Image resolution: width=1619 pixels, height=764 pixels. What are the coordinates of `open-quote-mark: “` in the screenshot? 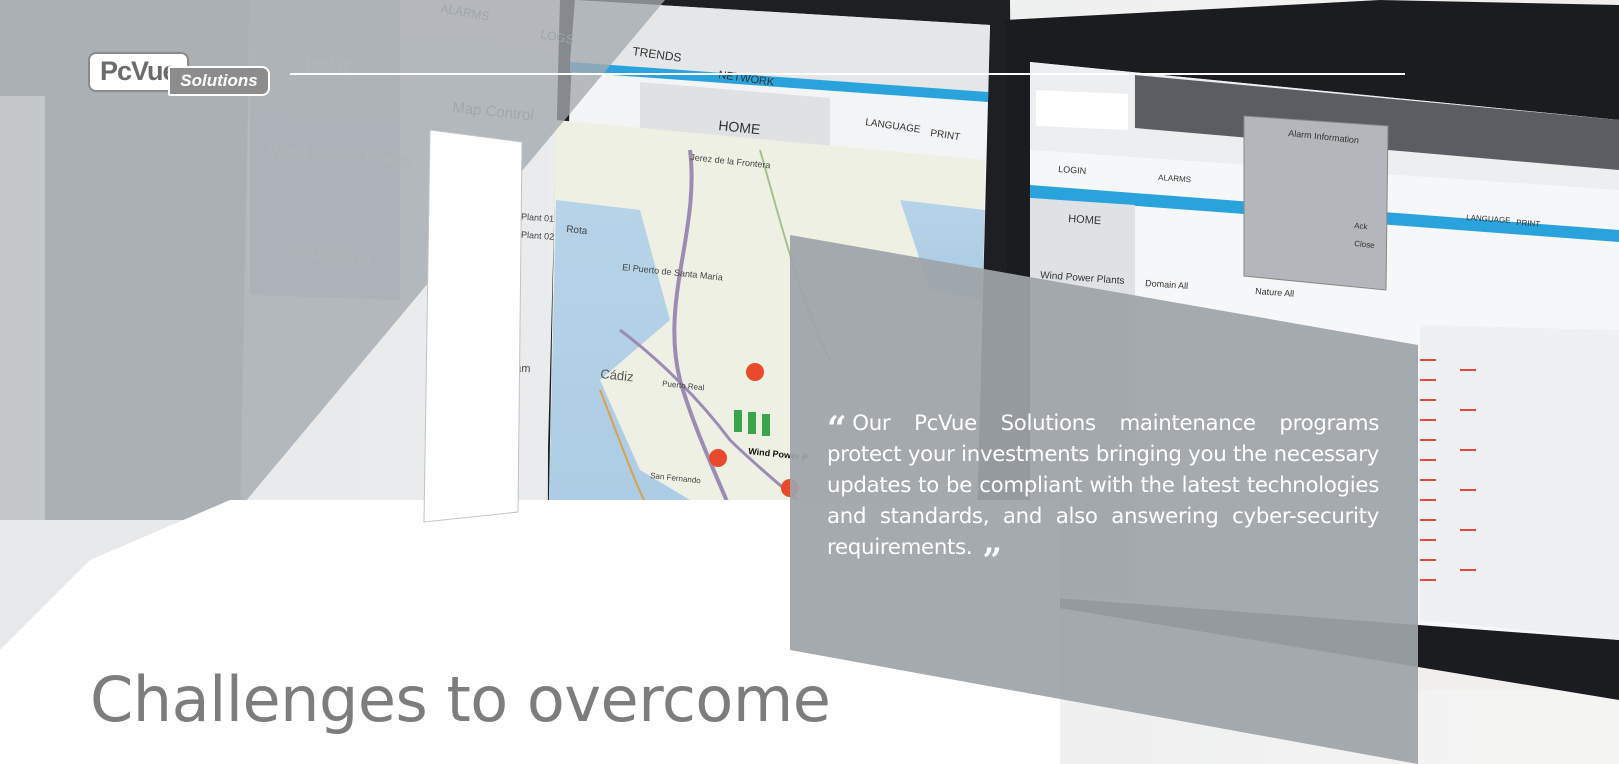 It's located at (837, 429).